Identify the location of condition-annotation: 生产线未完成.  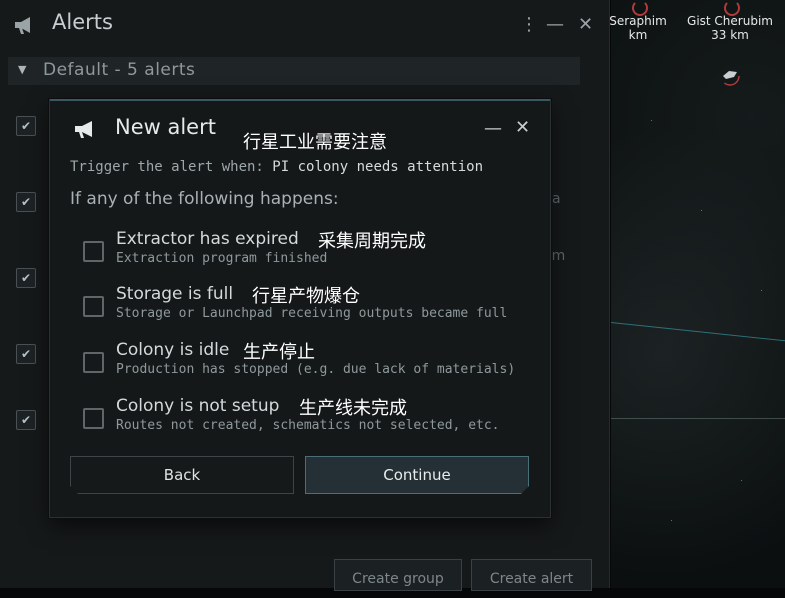
(353, 408).